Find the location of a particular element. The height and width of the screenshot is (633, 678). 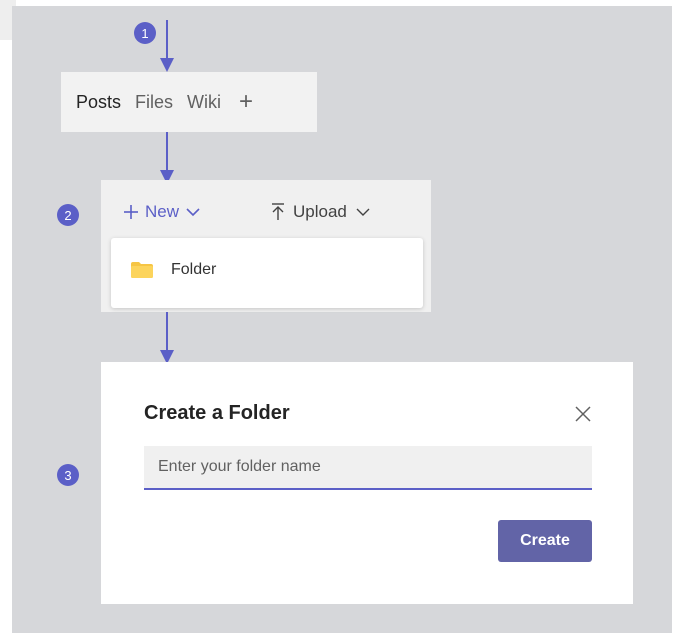

new-button-label: New is located at coordinates (162, 211).